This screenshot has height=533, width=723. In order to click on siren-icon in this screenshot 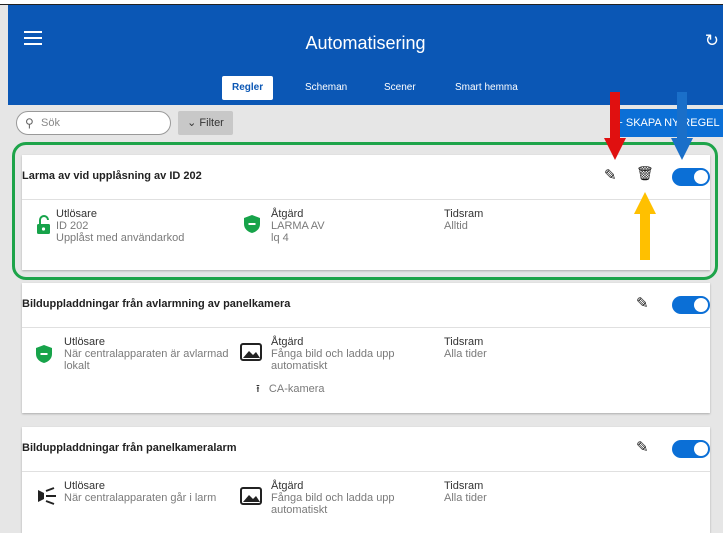, I will do `click(47, 496)`.